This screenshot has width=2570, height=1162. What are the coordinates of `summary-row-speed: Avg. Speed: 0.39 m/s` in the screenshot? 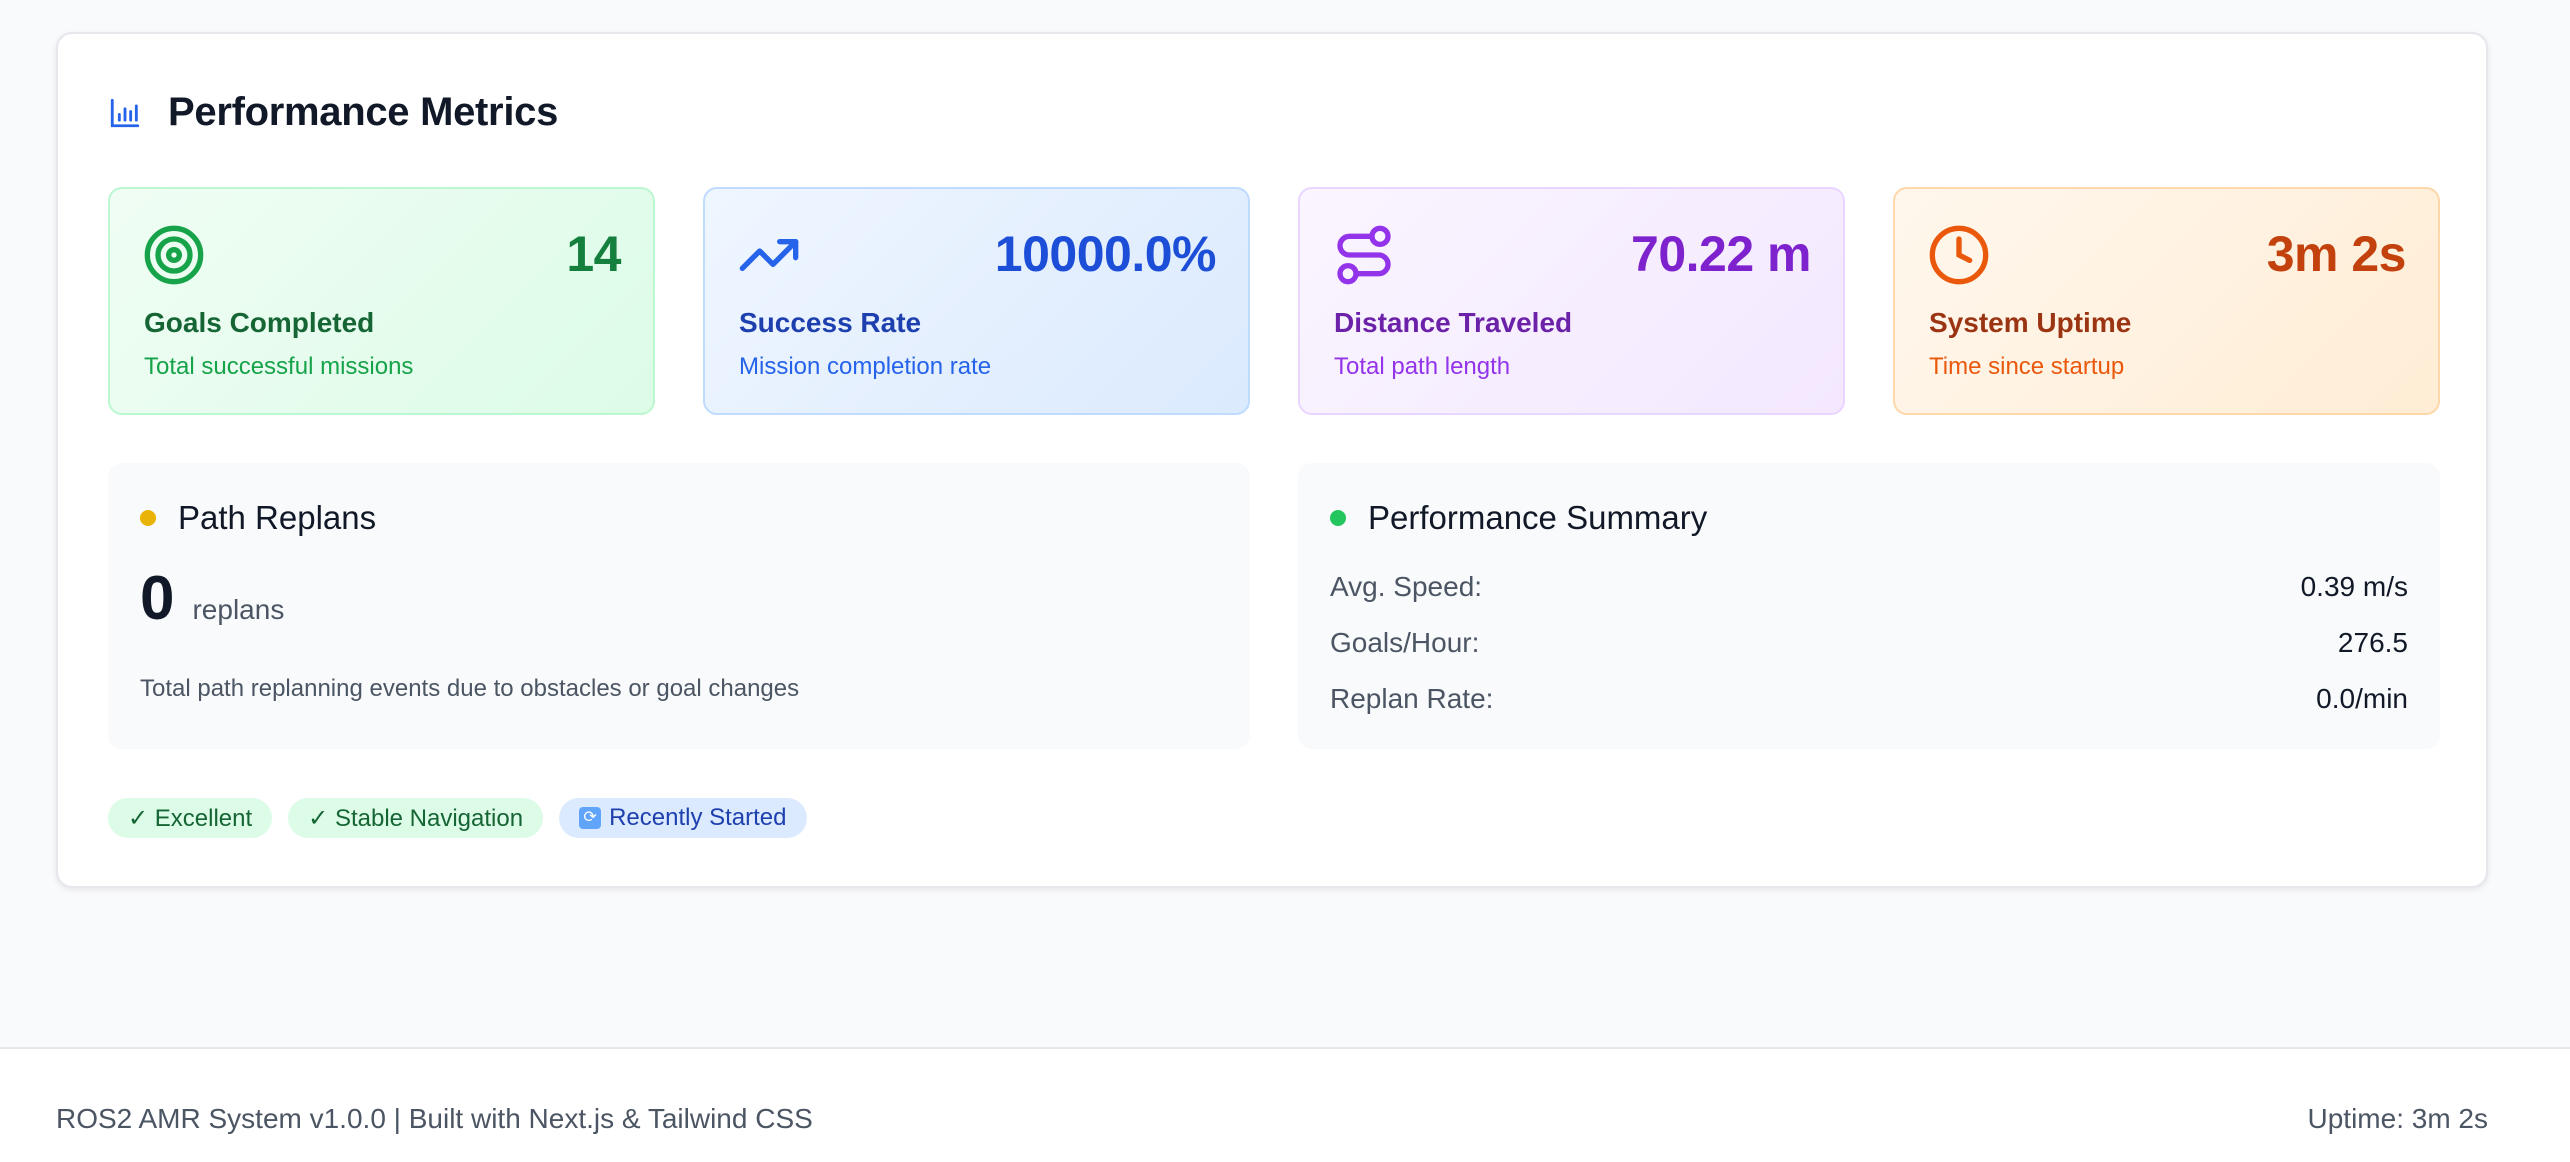 It's located at (1869, 587).